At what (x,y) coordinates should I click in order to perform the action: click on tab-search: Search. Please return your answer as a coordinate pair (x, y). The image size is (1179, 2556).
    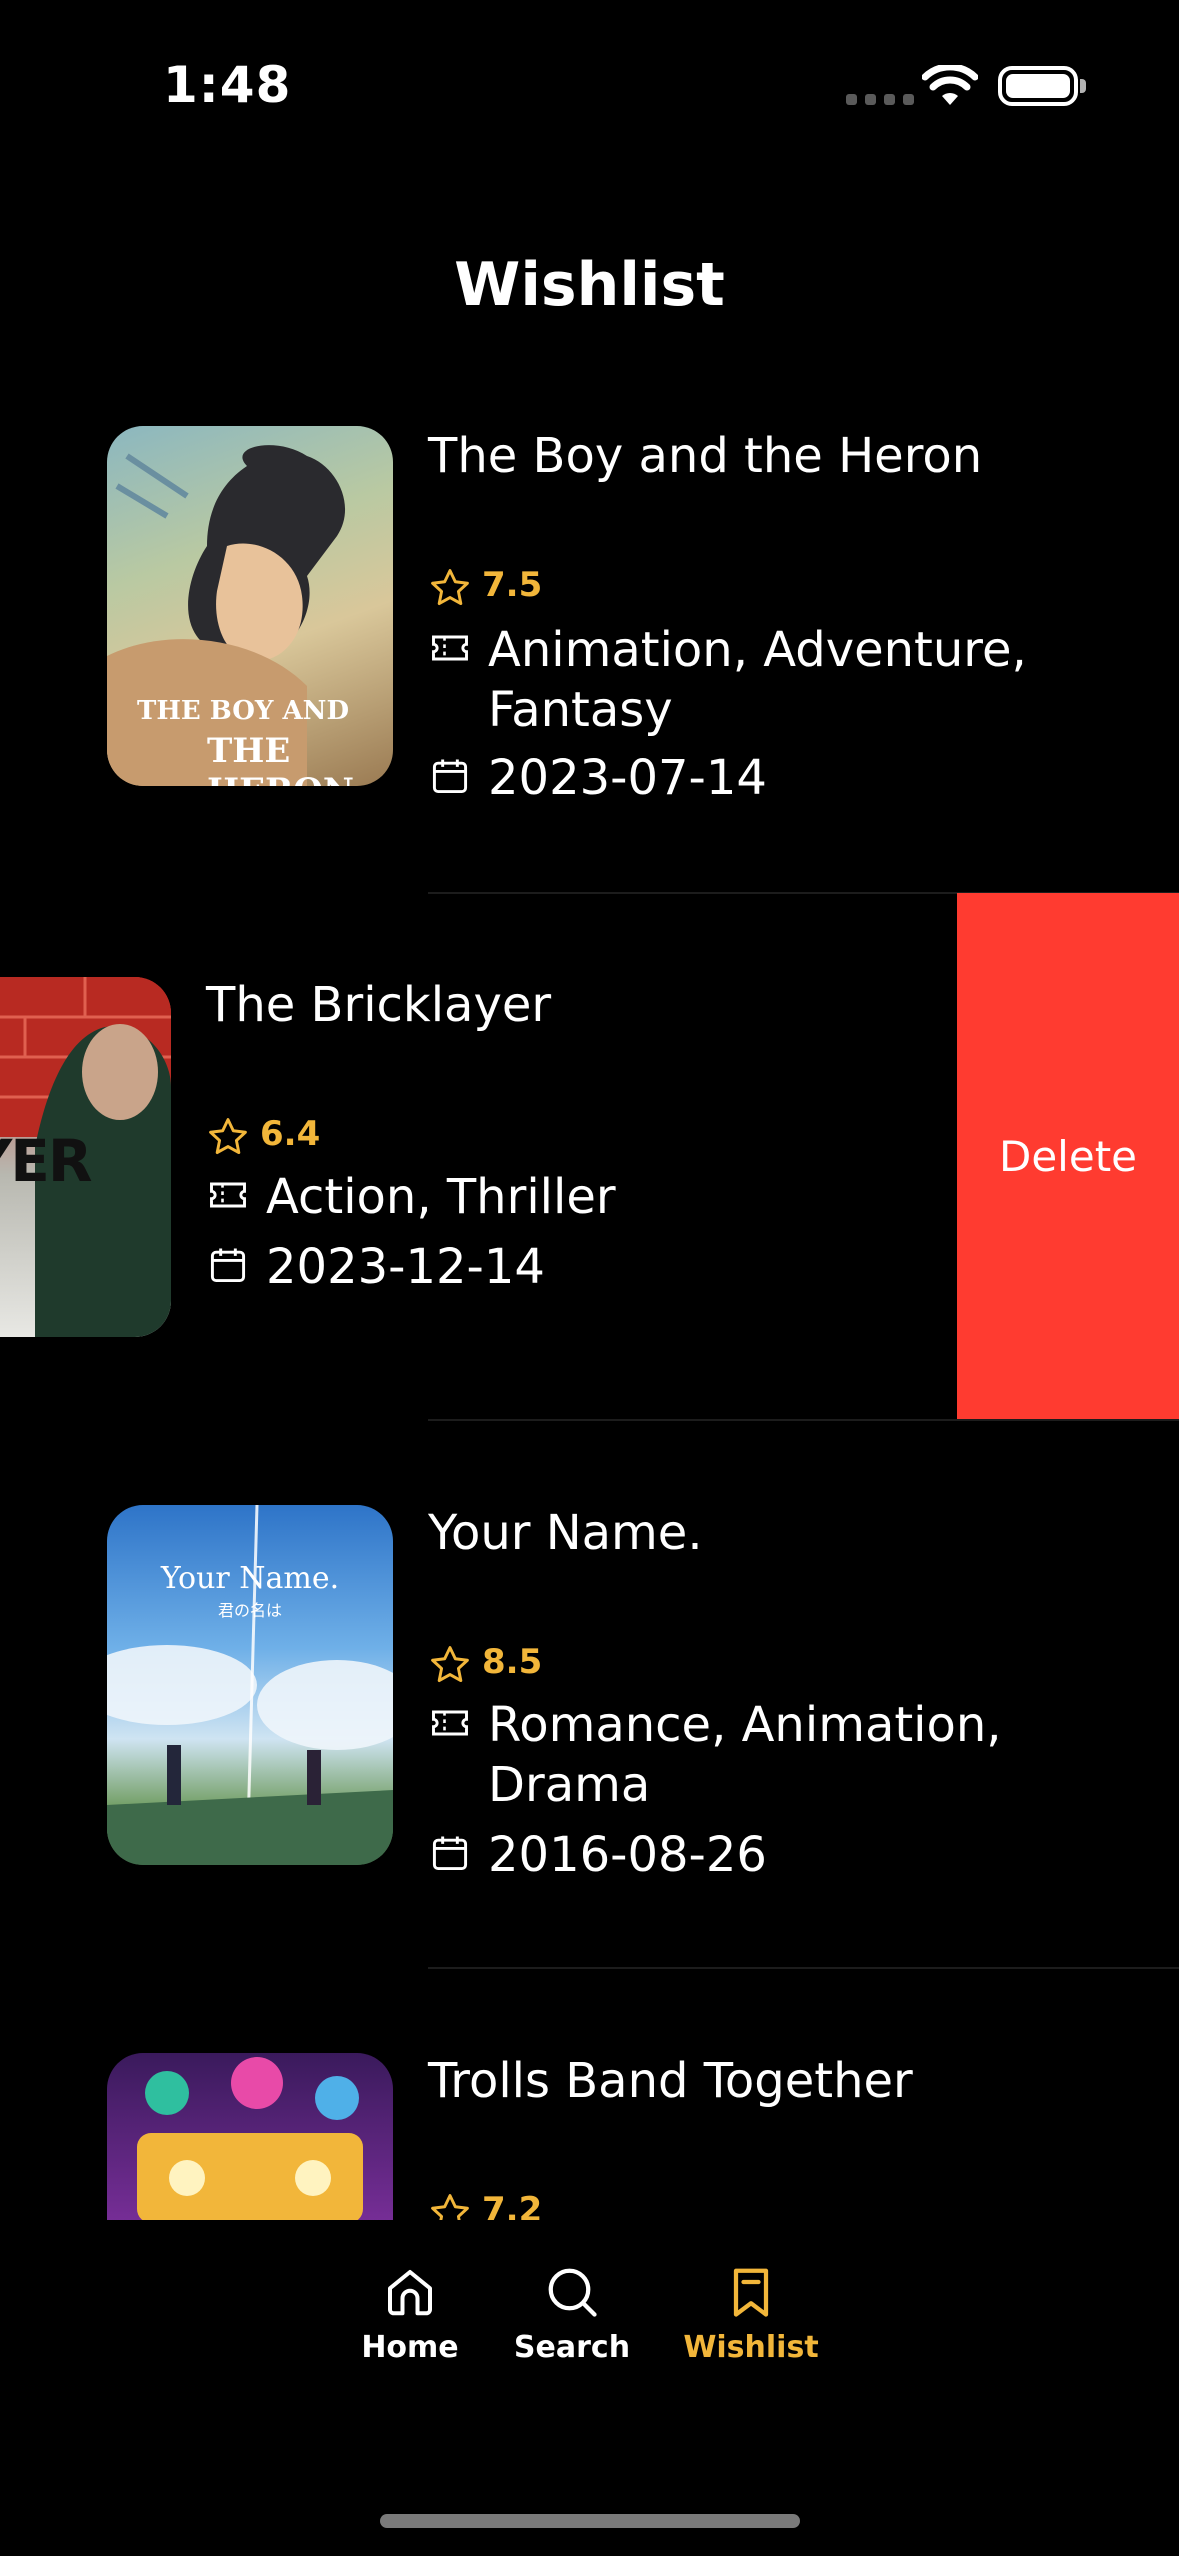
    Looking at the image, I should click on (572, 2313).